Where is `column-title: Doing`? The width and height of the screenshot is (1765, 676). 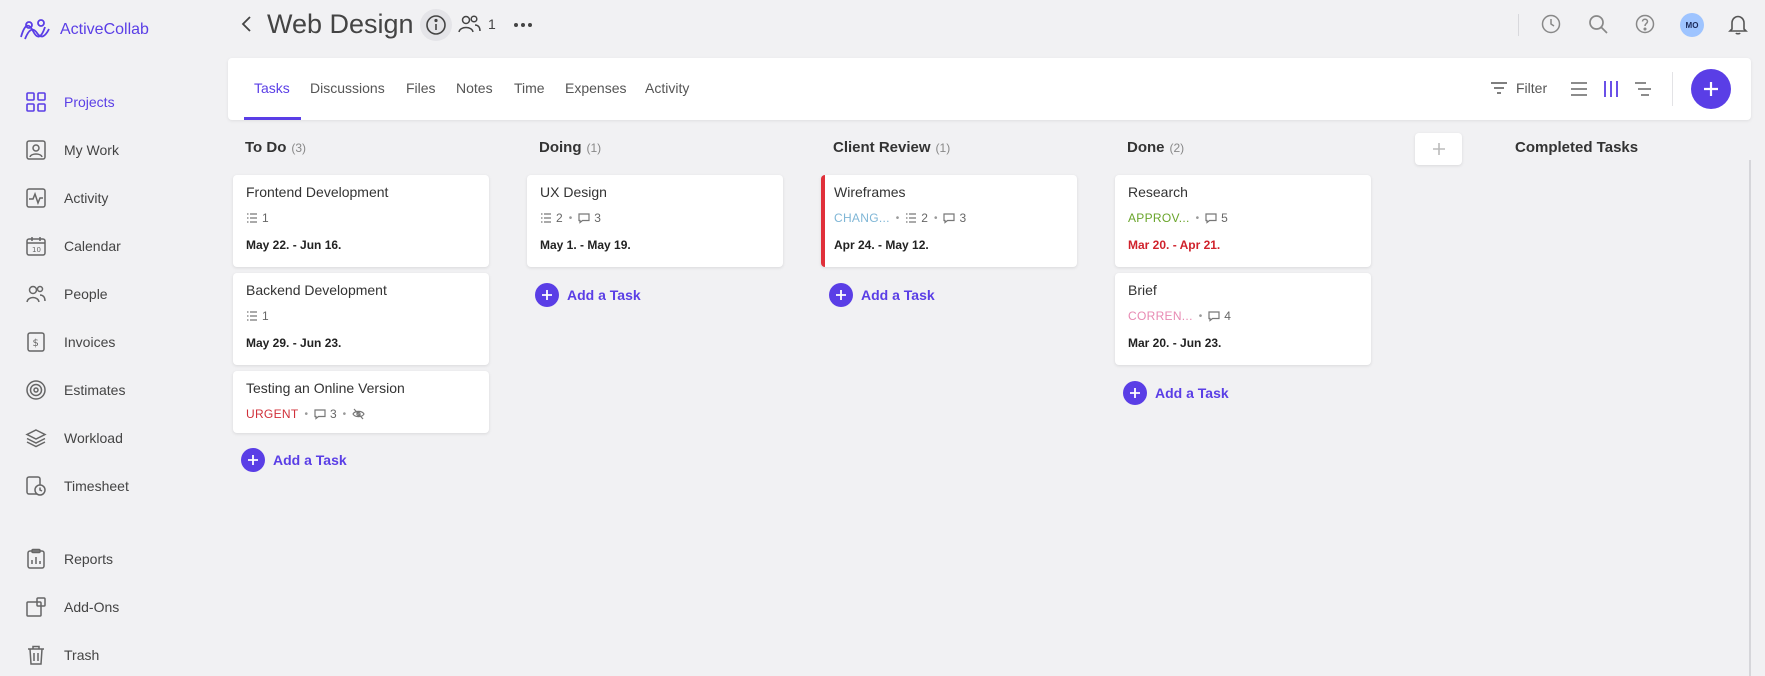
column-title: Doing is located at coordinates (560, 147).